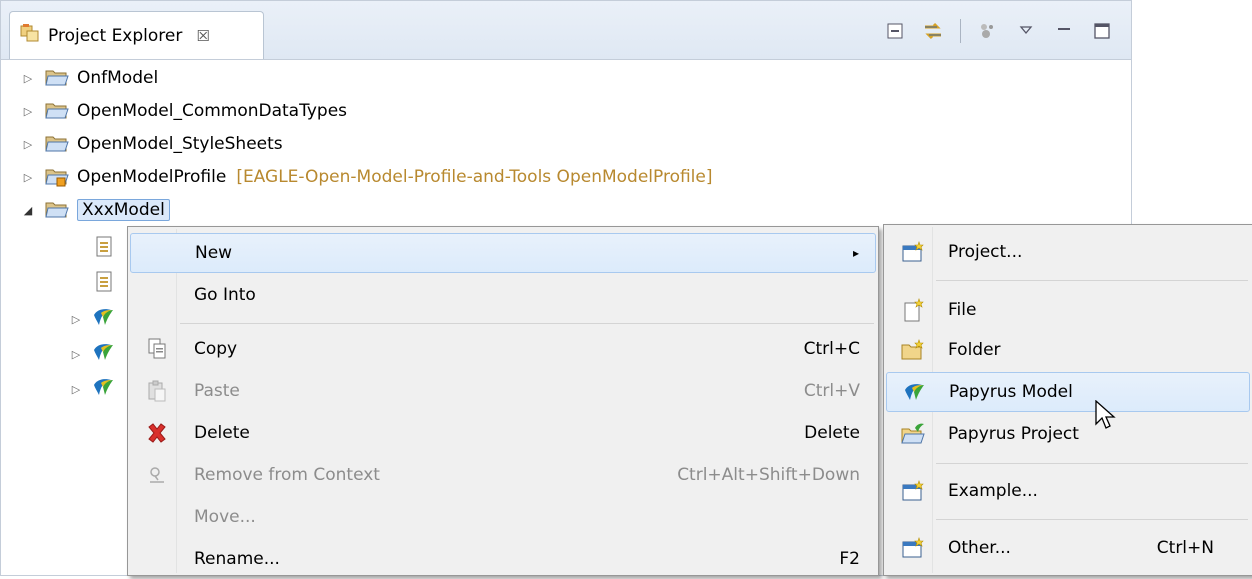 The width and height of the screenshot is (1252, 579). I want to click on menu-item-paste: Paste Ctrl+V, so click(503, 391).